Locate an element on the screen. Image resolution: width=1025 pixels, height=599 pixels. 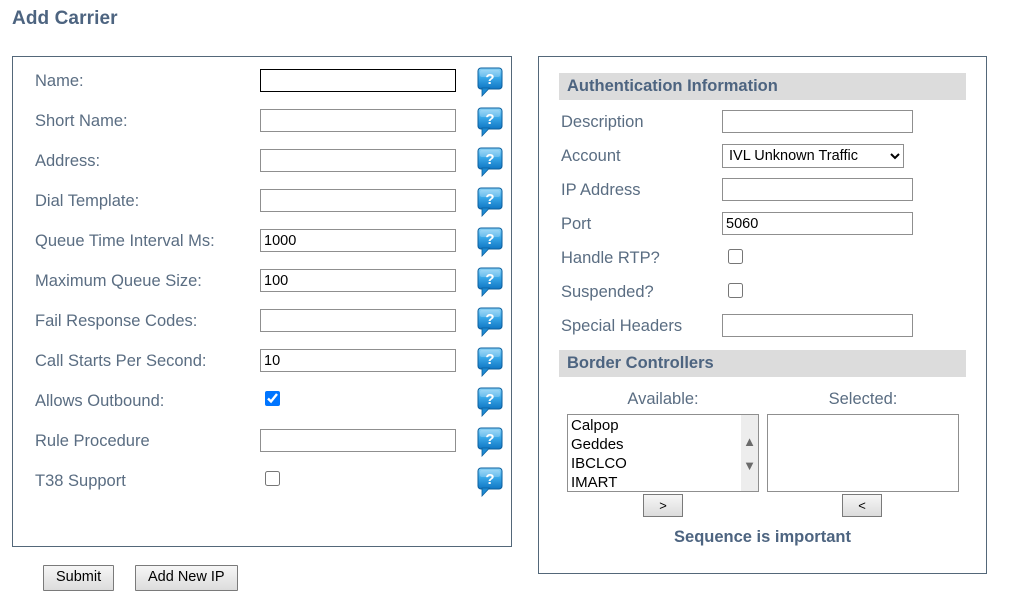
carrier-form-row: T38 Support? is located at coordinates (262, 487).